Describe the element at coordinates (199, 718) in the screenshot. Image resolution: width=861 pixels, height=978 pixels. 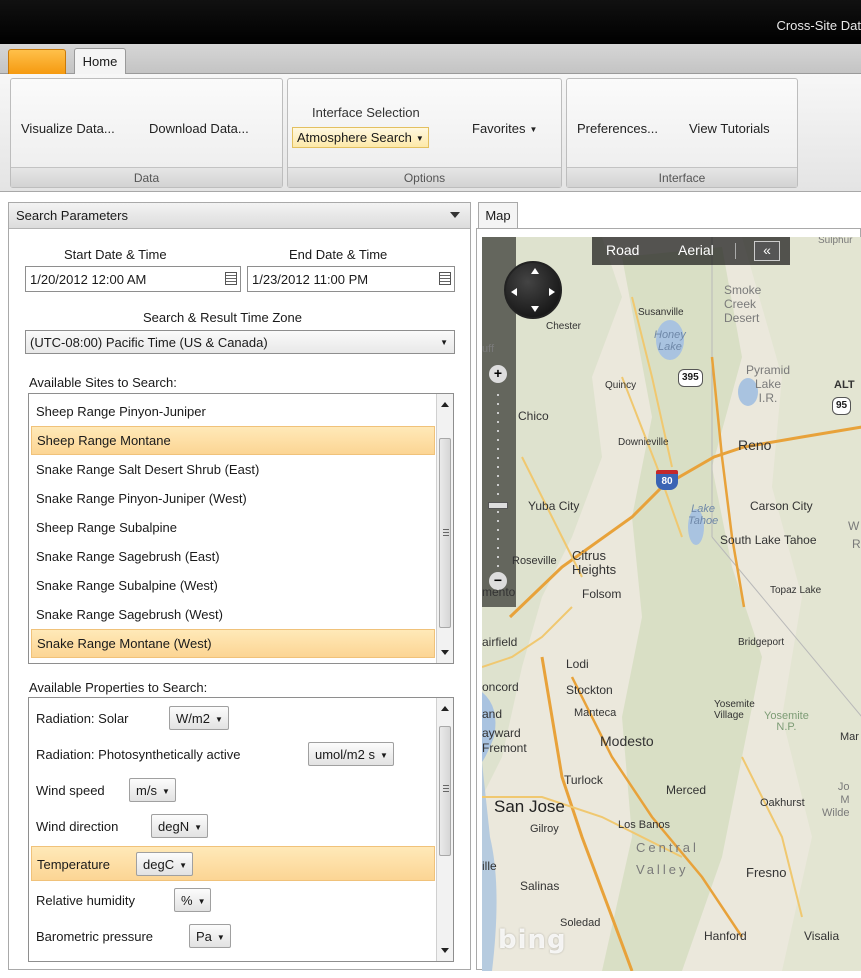
I see `unit-select: W/m2 ▼` at that location.